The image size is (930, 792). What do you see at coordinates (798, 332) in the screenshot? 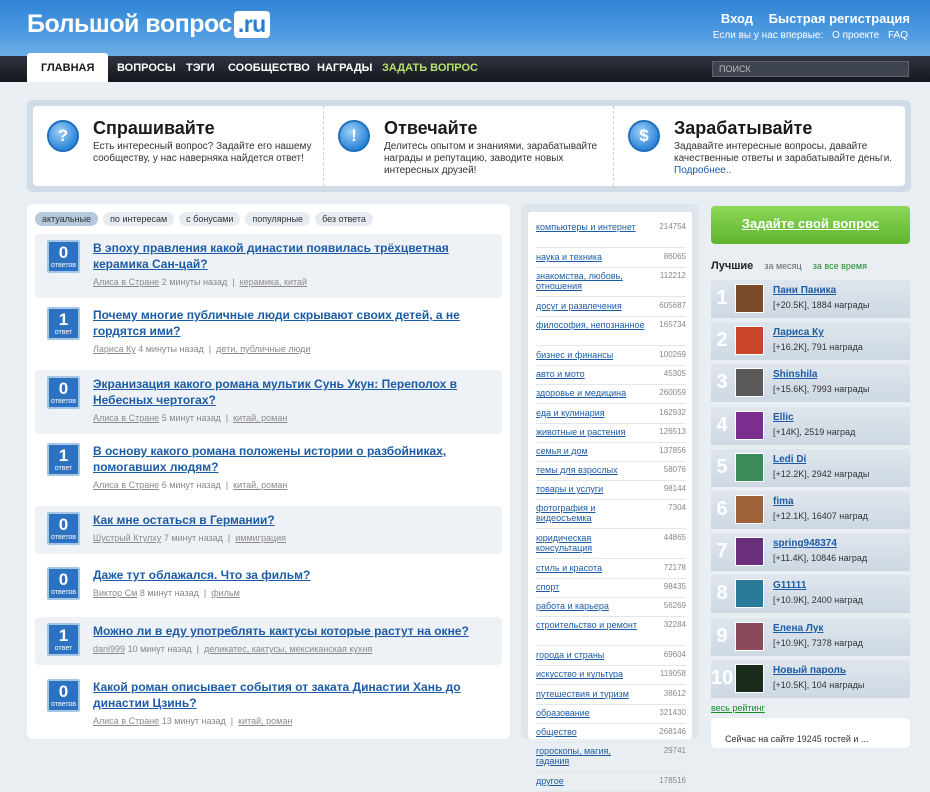
I see `user-name: Лариса Ку` at bounding box center [798, 332].